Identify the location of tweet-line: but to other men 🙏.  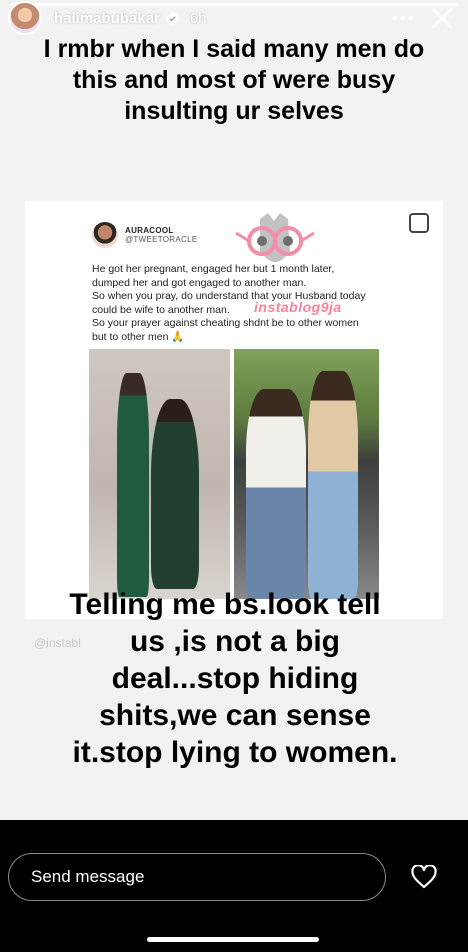
(138, 336).